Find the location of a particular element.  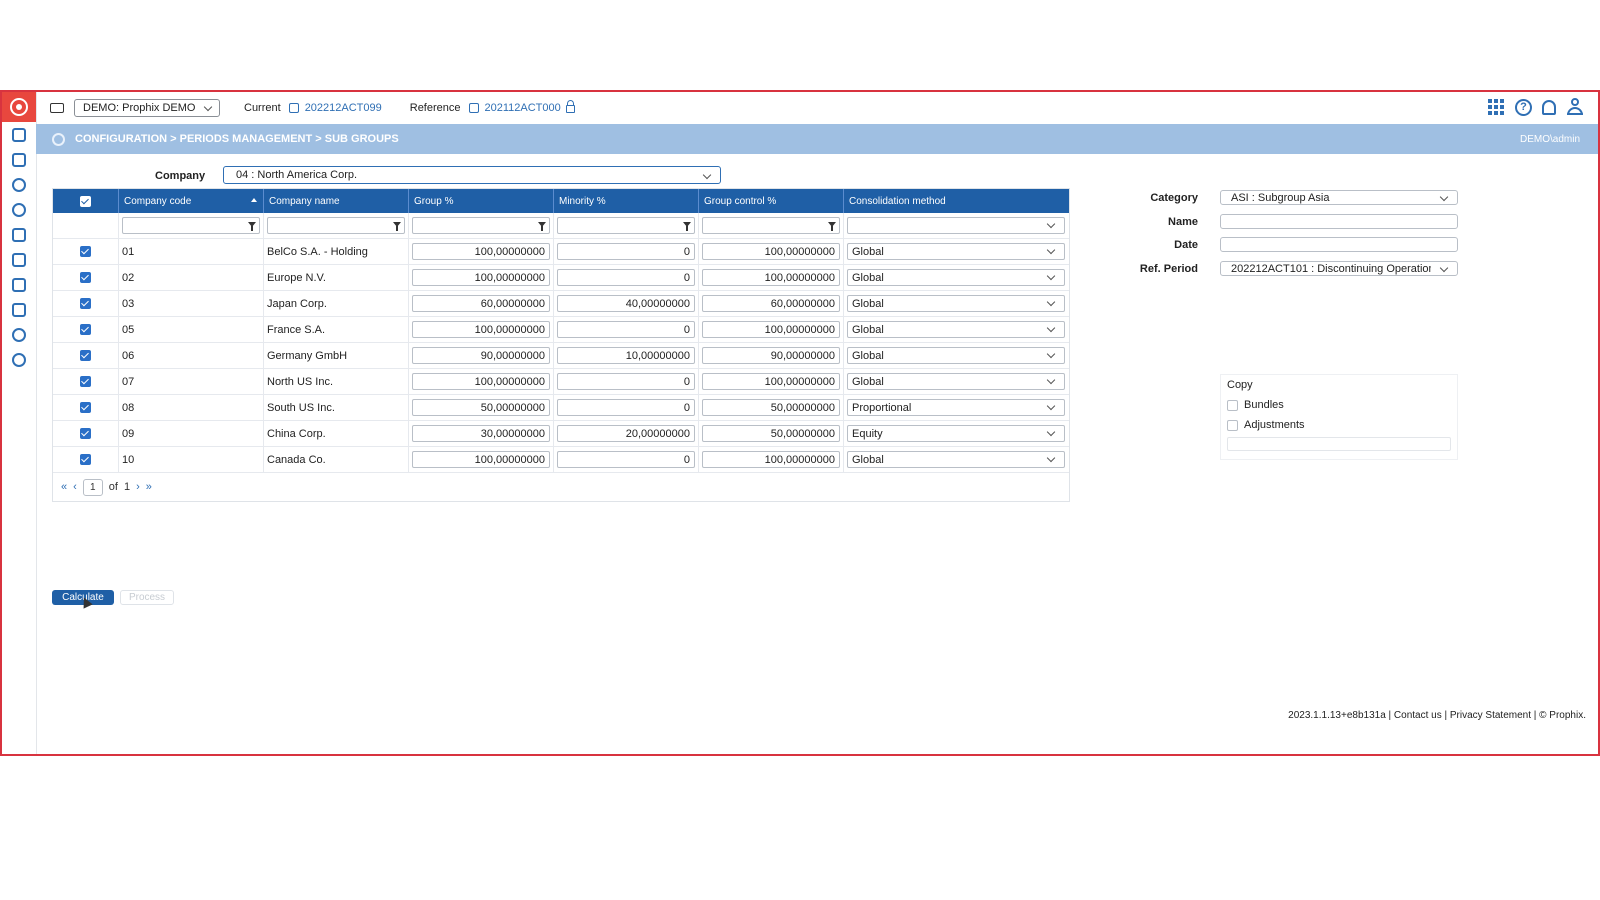

group-pct-input: 50,00000000 is located at coordinates (481, 407).